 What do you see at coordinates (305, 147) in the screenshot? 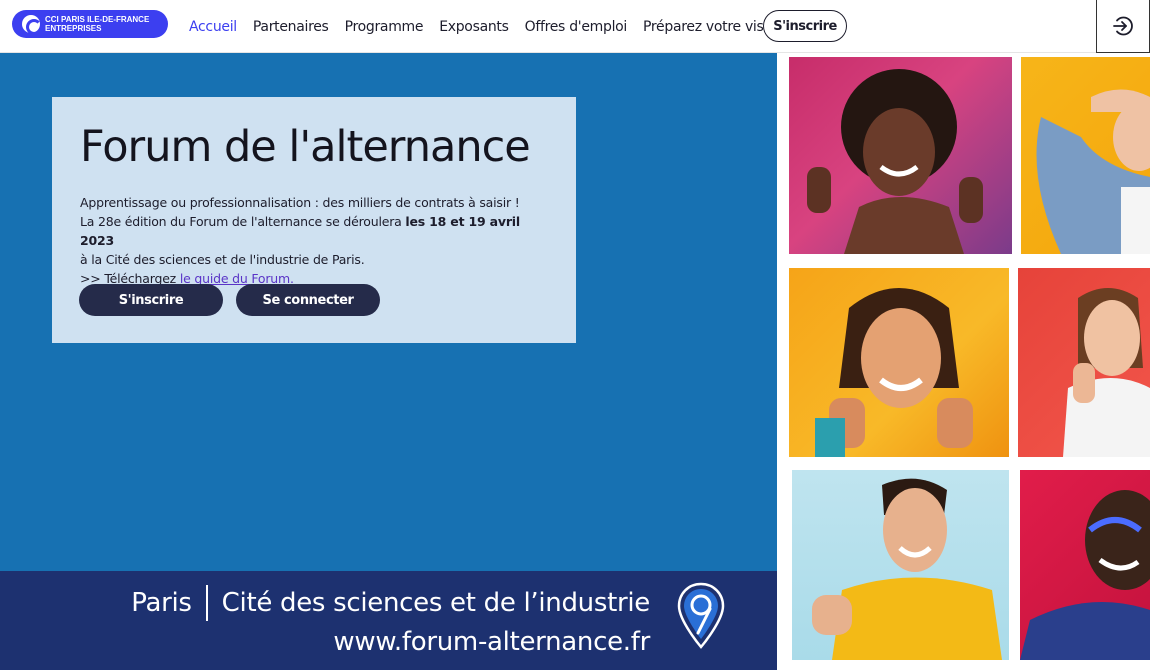
I see `page-title: Forum de l'alternance` at bounding box center [305, 147].